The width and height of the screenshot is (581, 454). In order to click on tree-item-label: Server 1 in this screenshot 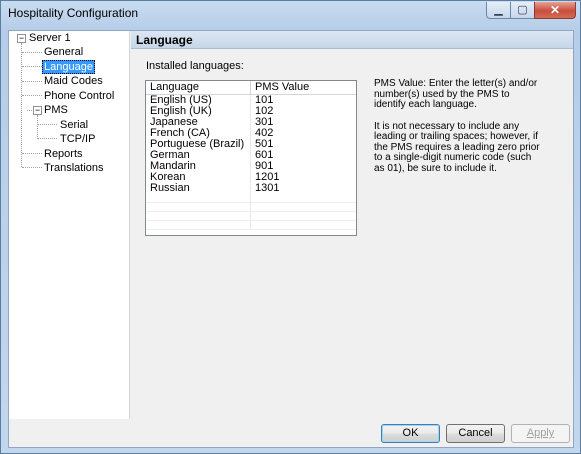, I will do `click(50, 38)`.